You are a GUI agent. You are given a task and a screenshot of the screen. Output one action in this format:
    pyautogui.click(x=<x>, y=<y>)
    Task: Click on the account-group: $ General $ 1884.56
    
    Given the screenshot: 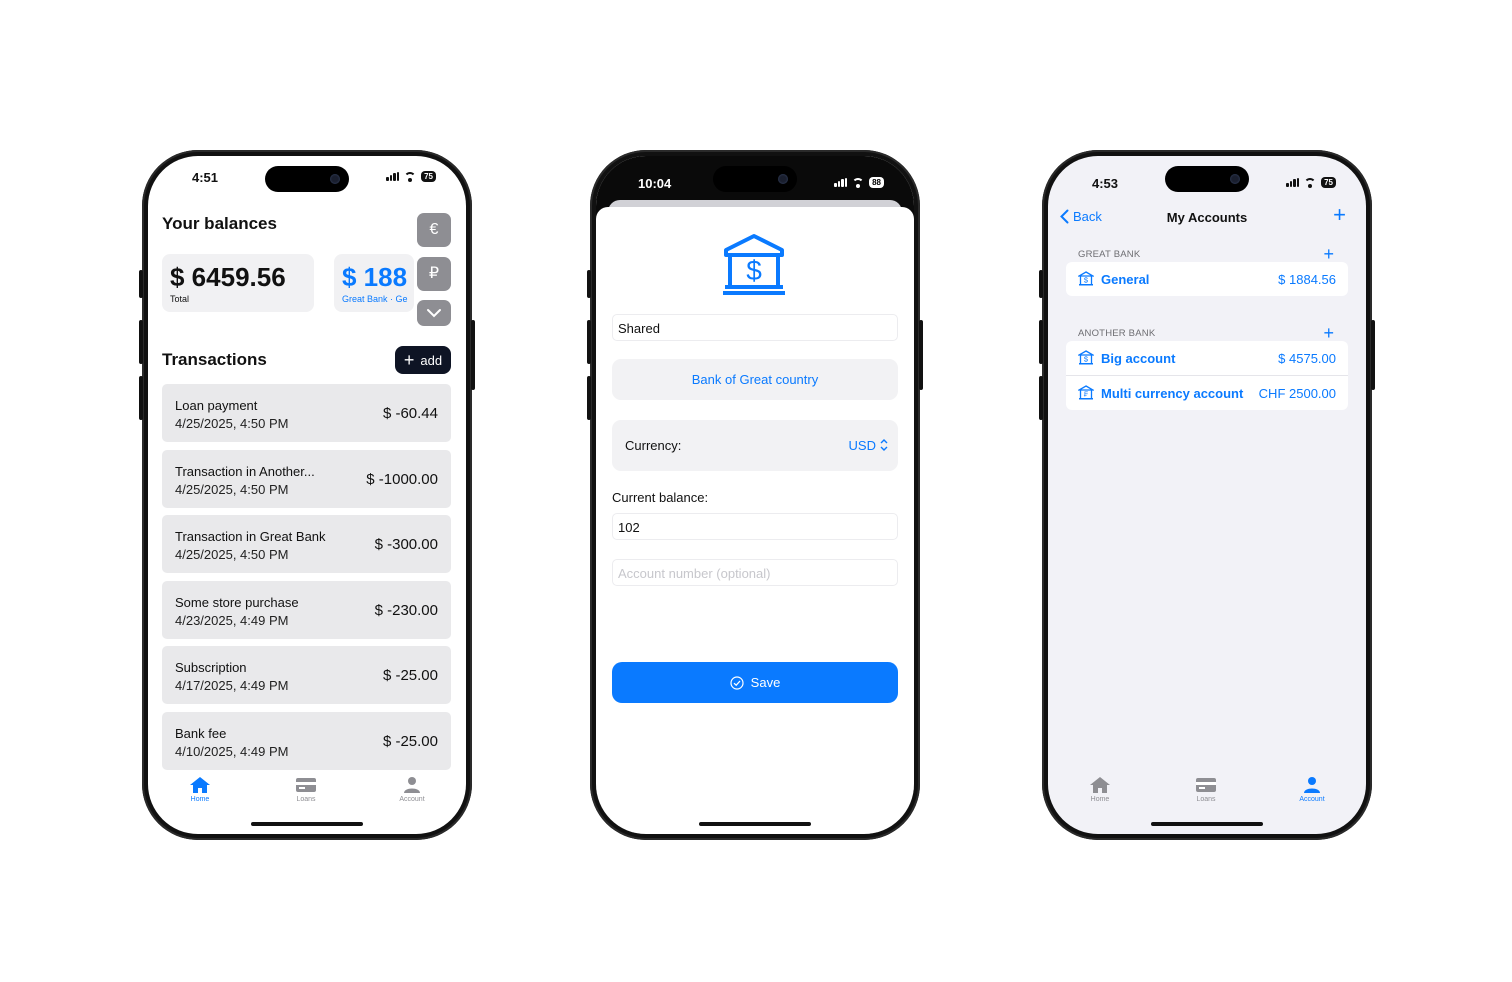 What is the action you would take?
    pyautogui.click(x=1207, y=279)
    